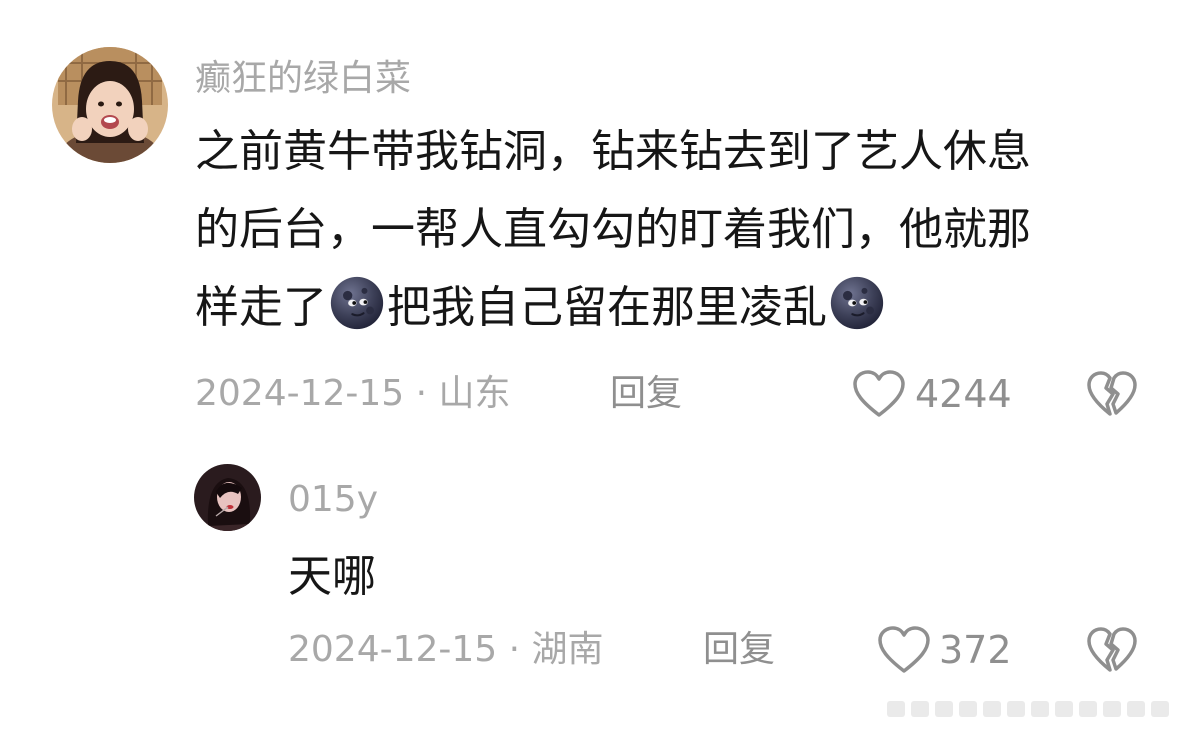 The height and width of the screenshot is (731, 1199). I want to click on comment-line-text: 样走了, so click(261, 307).